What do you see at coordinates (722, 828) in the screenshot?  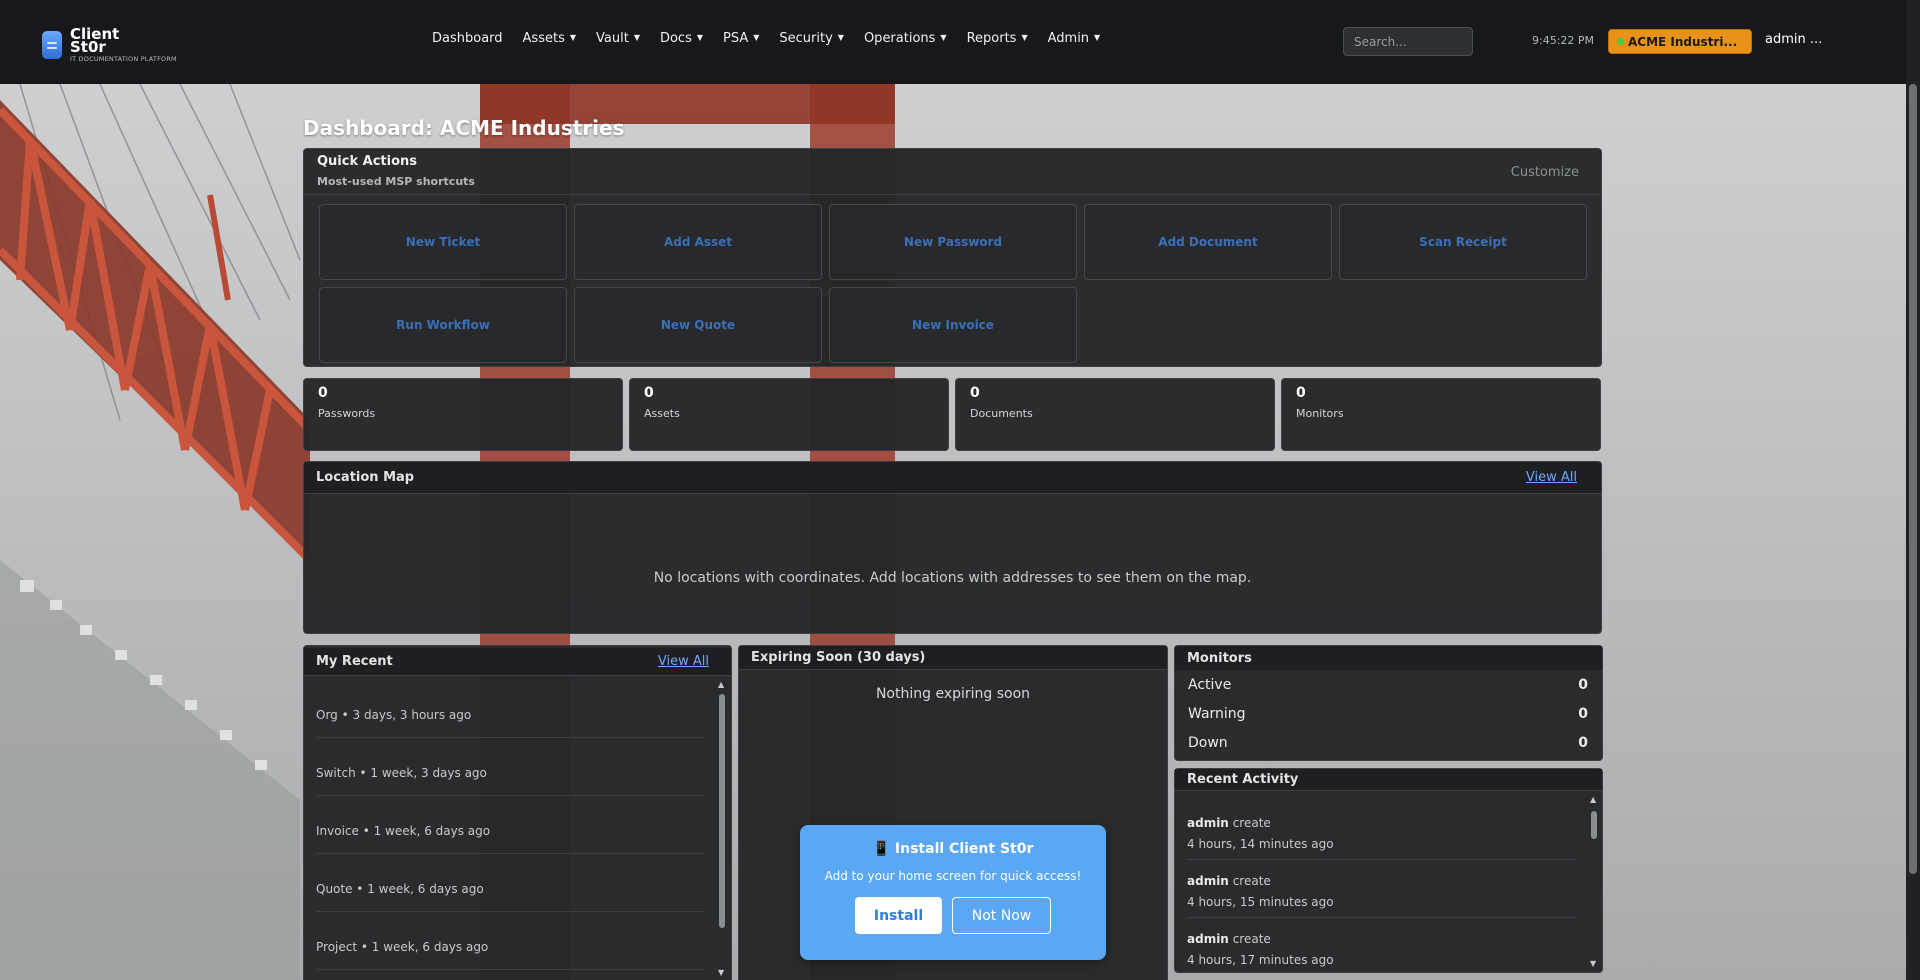 I see `my-recent-scrollbar: ▲ ▼` at bounding box center [722, 828].